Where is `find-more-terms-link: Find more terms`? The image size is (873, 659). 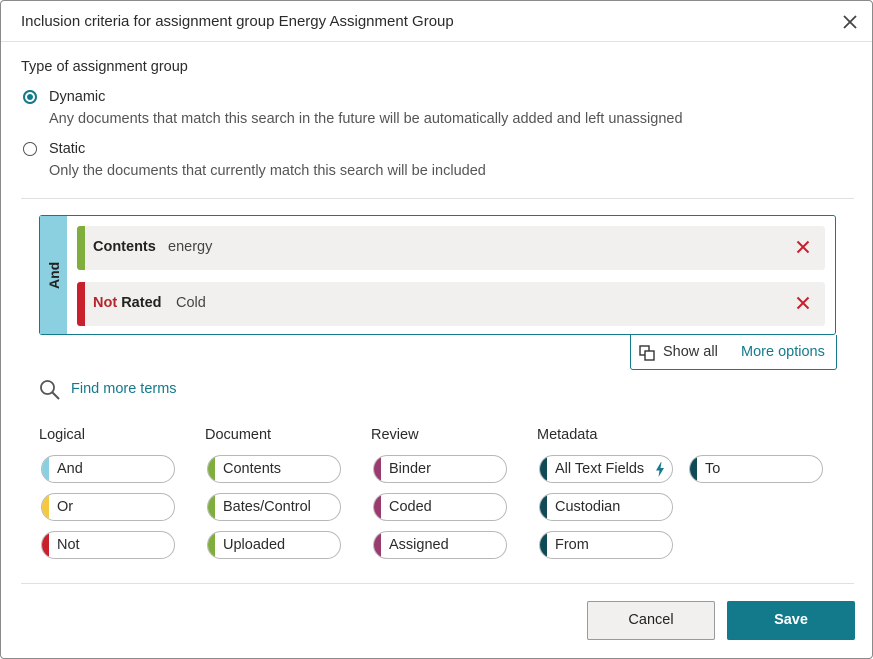 find-more-terms-link: Find more terms is located at coordinates (124, 389).